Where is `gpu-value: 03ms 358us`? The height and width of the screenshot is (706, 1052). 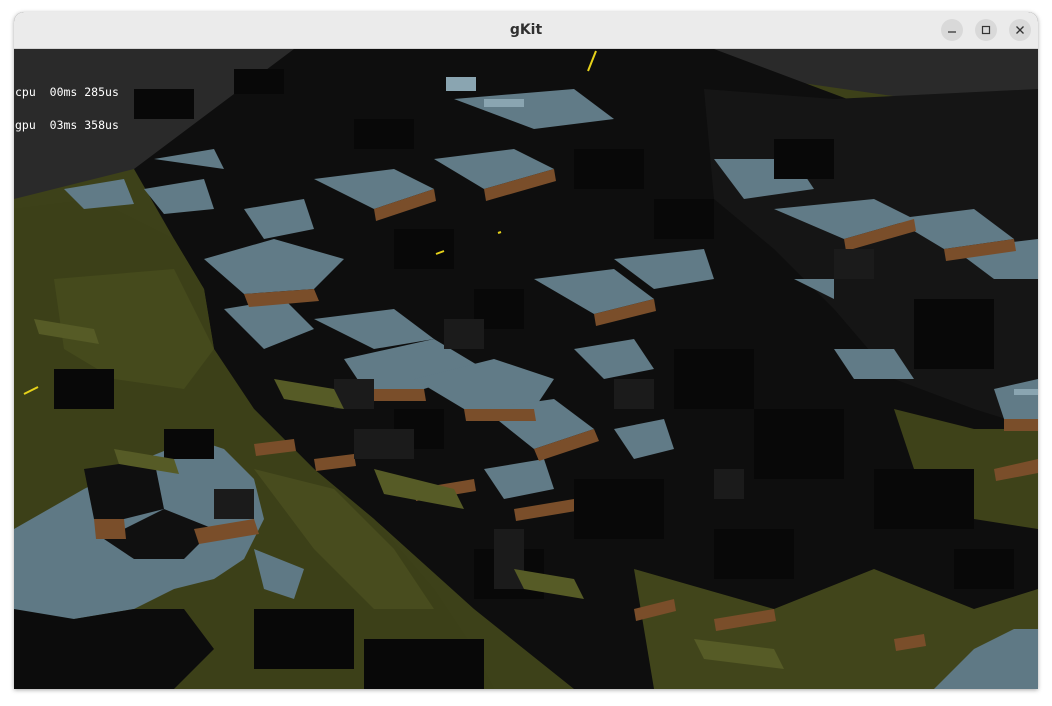
gpu-value: 03ms 358us is located at coordinates (84, 125).